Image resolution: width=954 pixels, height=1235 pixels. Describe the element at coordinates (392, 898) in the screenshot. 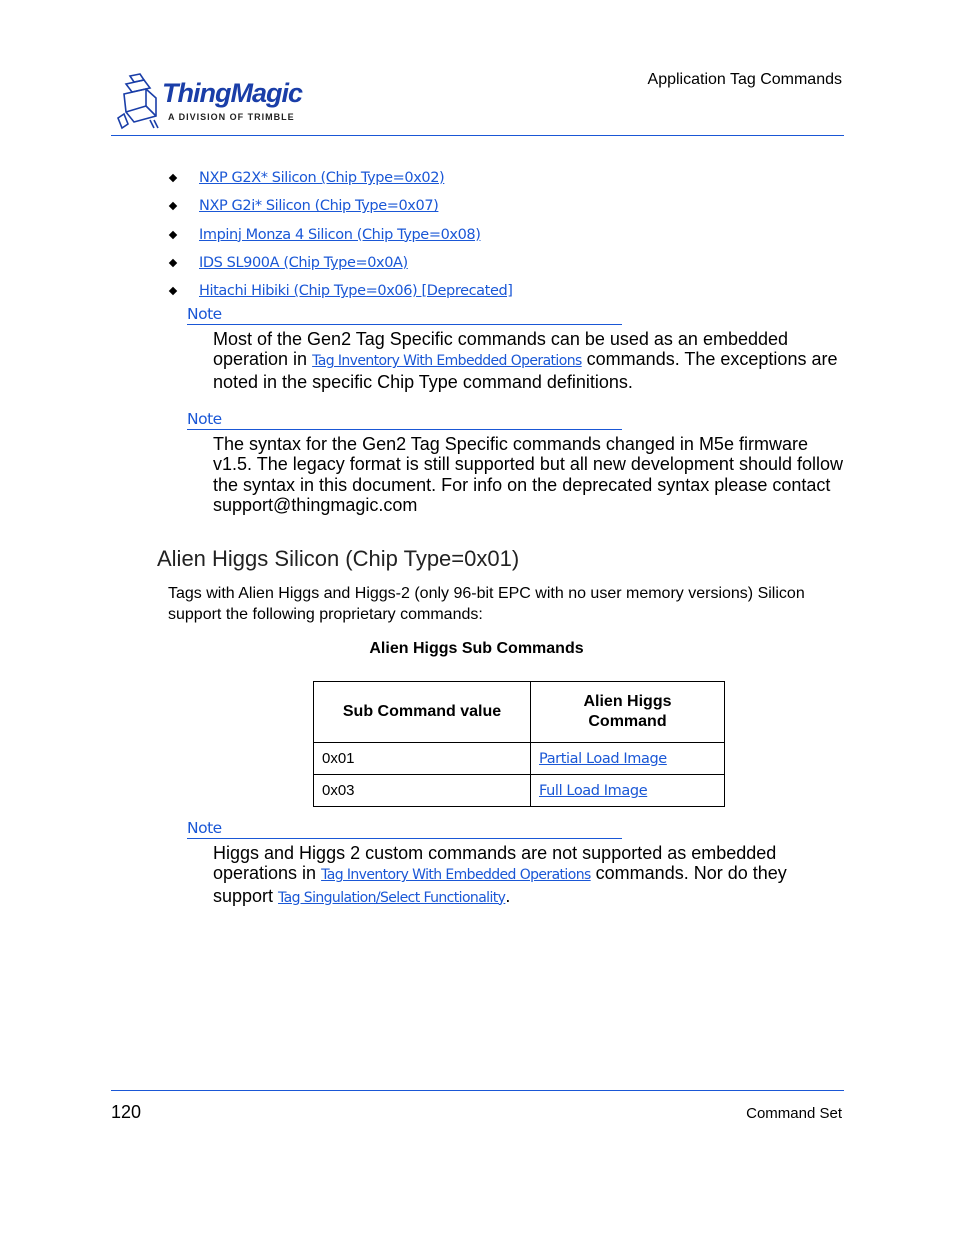

I see `tag-singulation-select-link: Tag Singulation/Select Functionality` at that location.